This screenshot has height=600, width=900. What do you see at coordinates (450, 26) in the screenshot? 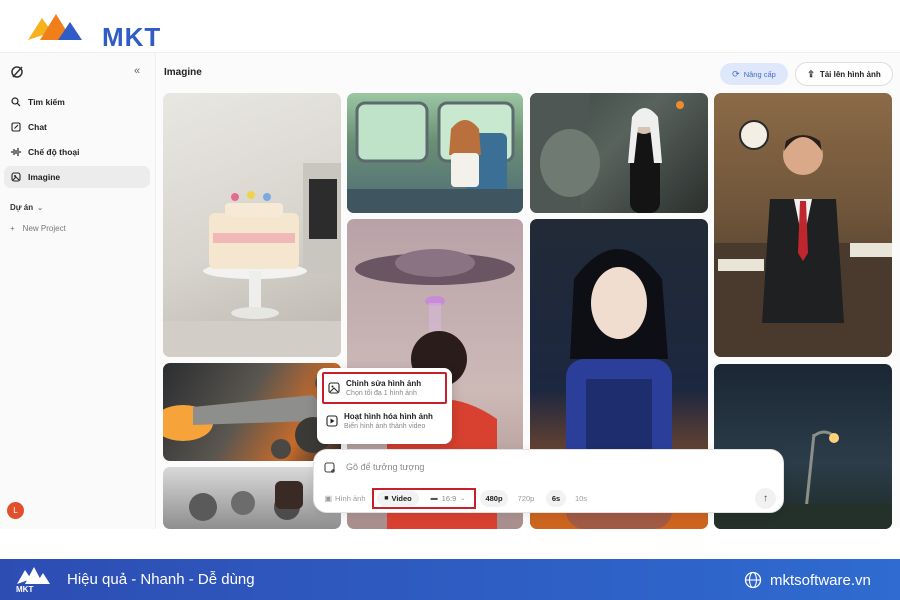
I see `brand-header: MKT` at bounding box center [450, 26].